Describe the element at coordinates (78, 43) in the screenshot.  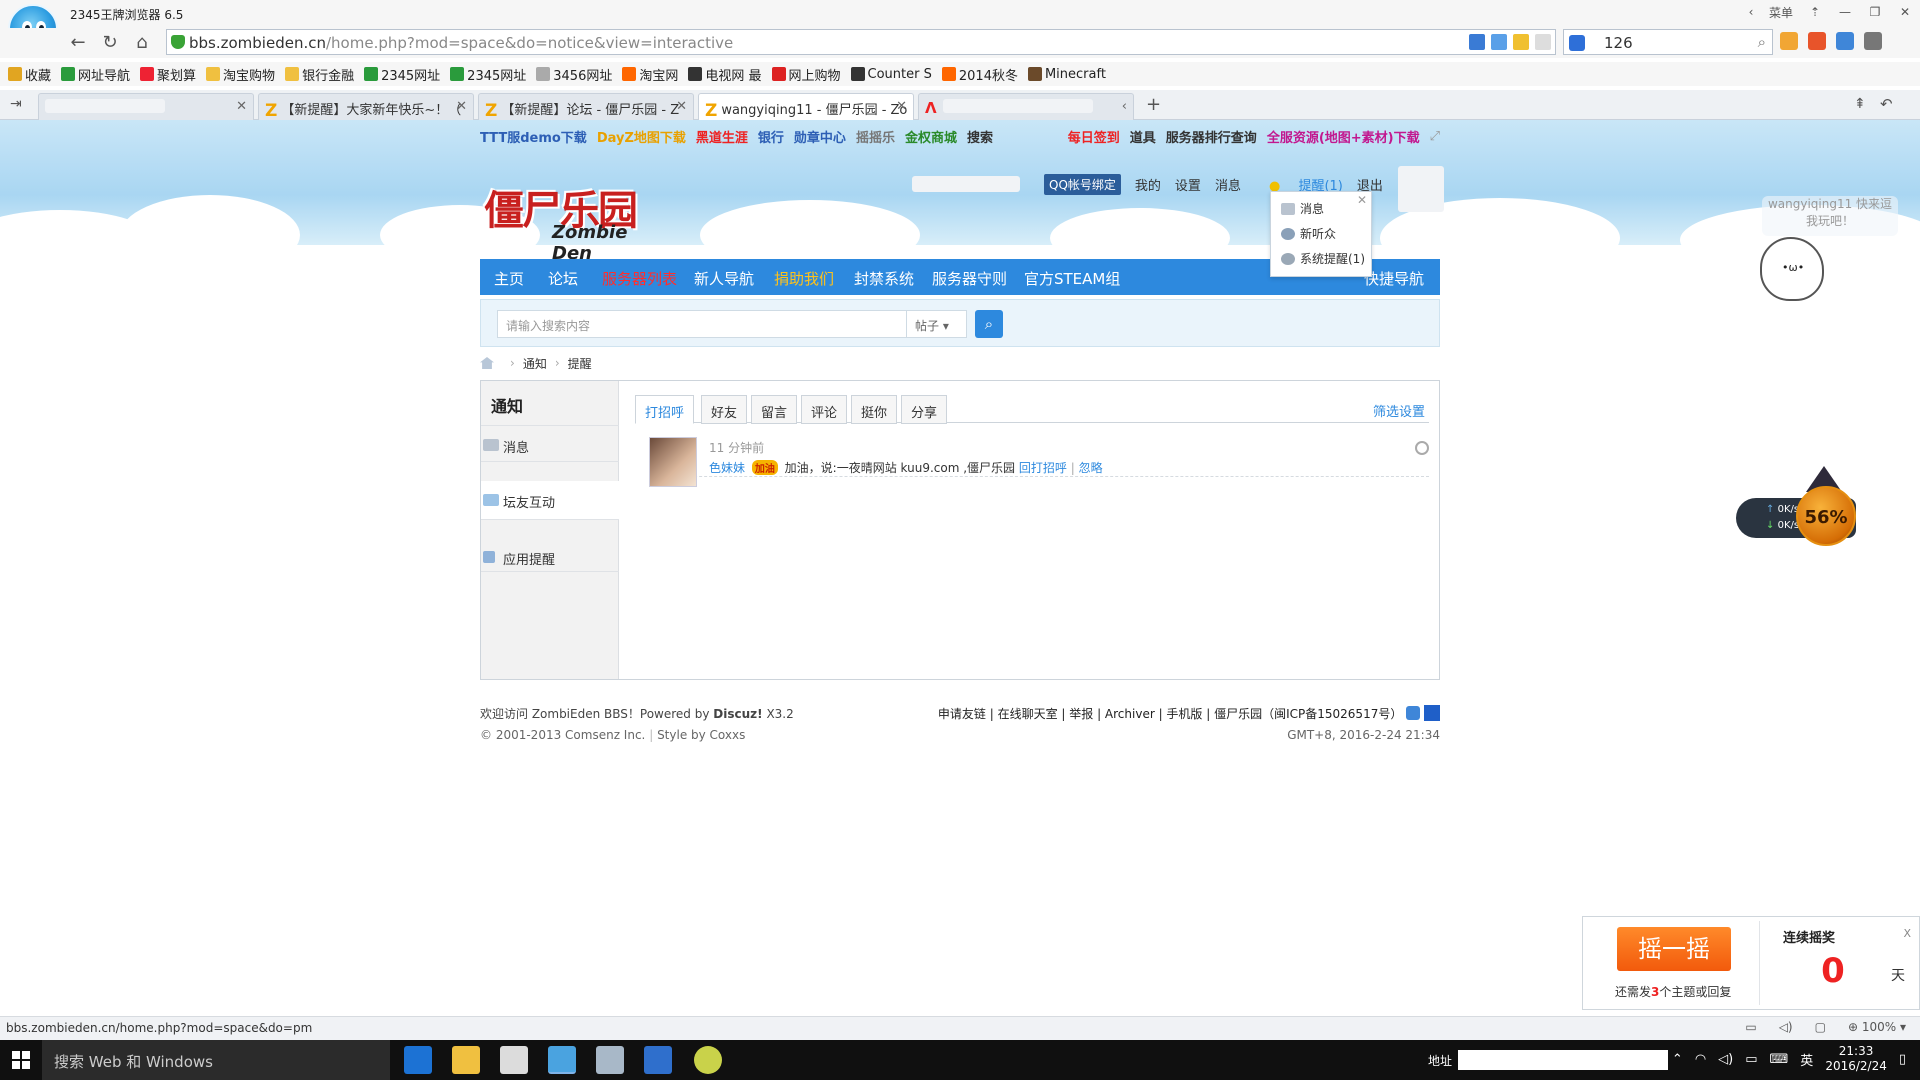
I see `back-icon: ←` at that location.